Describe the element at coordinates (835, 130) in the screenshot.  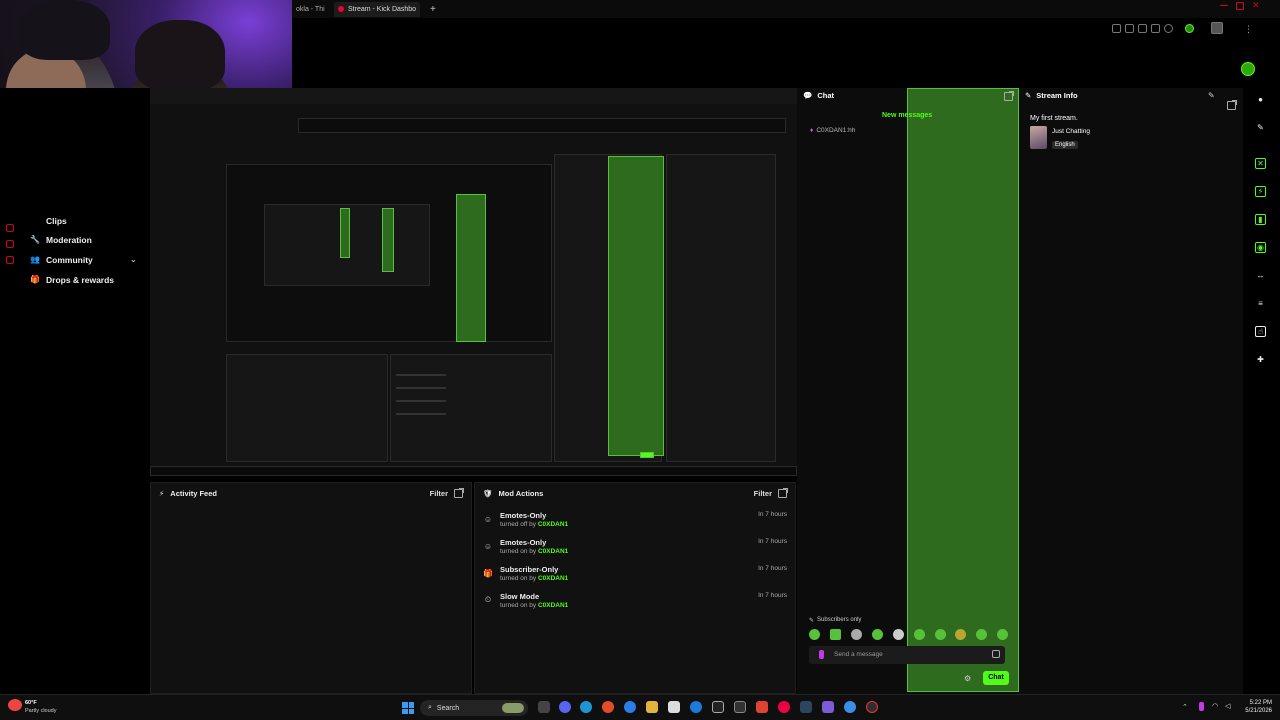
I see `chat-message-user: C0XDAN1:hh` at that location.